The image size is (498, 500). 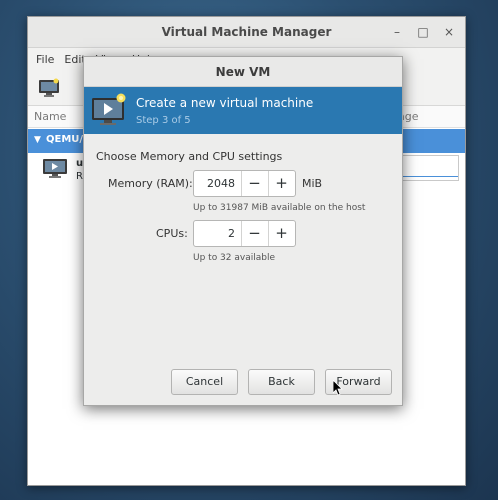 I want to click on minimize-button: –, so click(x=397, y=32).